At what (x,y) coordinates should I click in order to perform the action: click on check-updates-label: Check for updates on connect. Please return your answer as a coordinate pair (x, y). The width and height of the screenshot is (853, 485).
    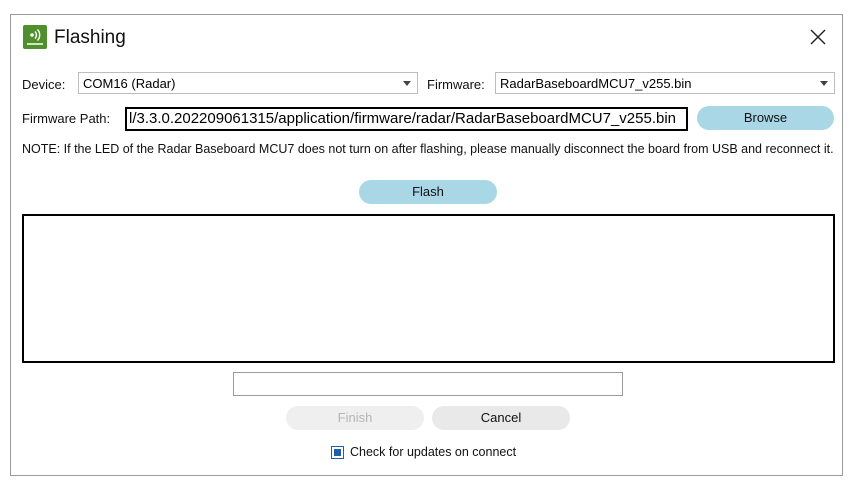
    Looking at the image, I should click on (433, 452).